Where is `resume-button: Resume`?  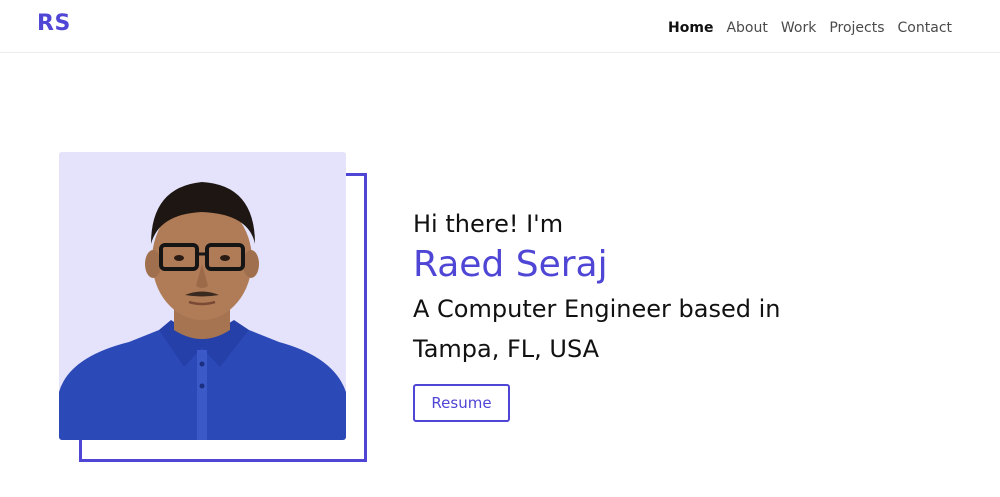 resume-button: Resume is located at coordinates (461, 403).